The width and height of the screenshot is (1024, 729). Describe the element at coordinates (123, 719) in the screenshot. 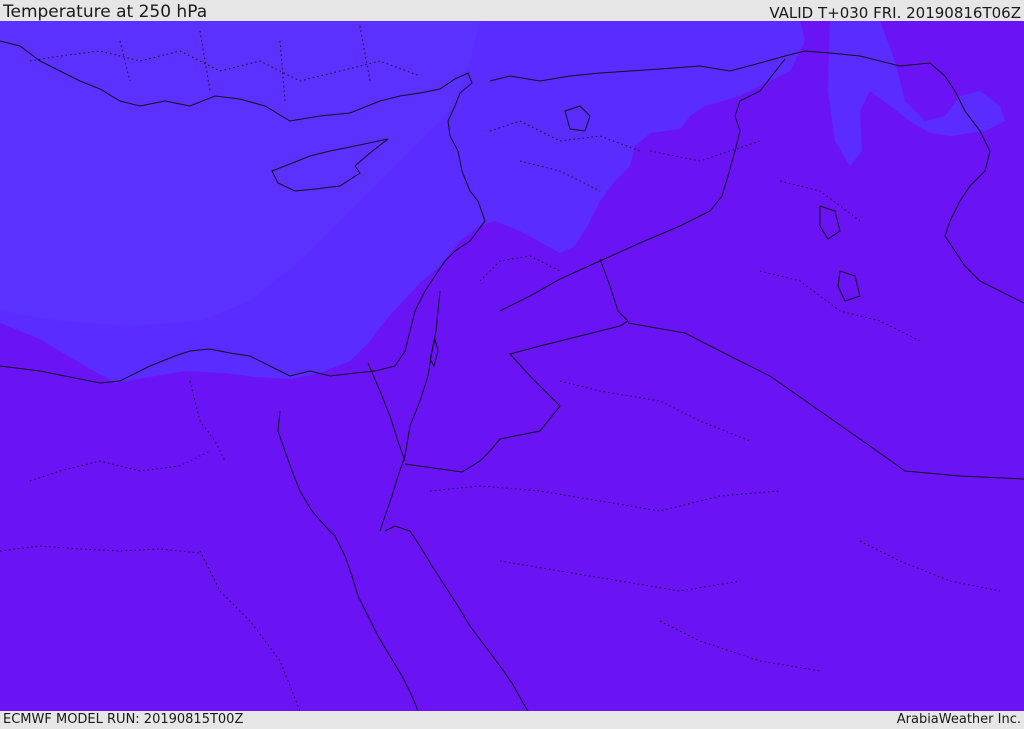

I see `model-run-label: ECMWF MODEL RUN: 20190815T00Z` at that location.